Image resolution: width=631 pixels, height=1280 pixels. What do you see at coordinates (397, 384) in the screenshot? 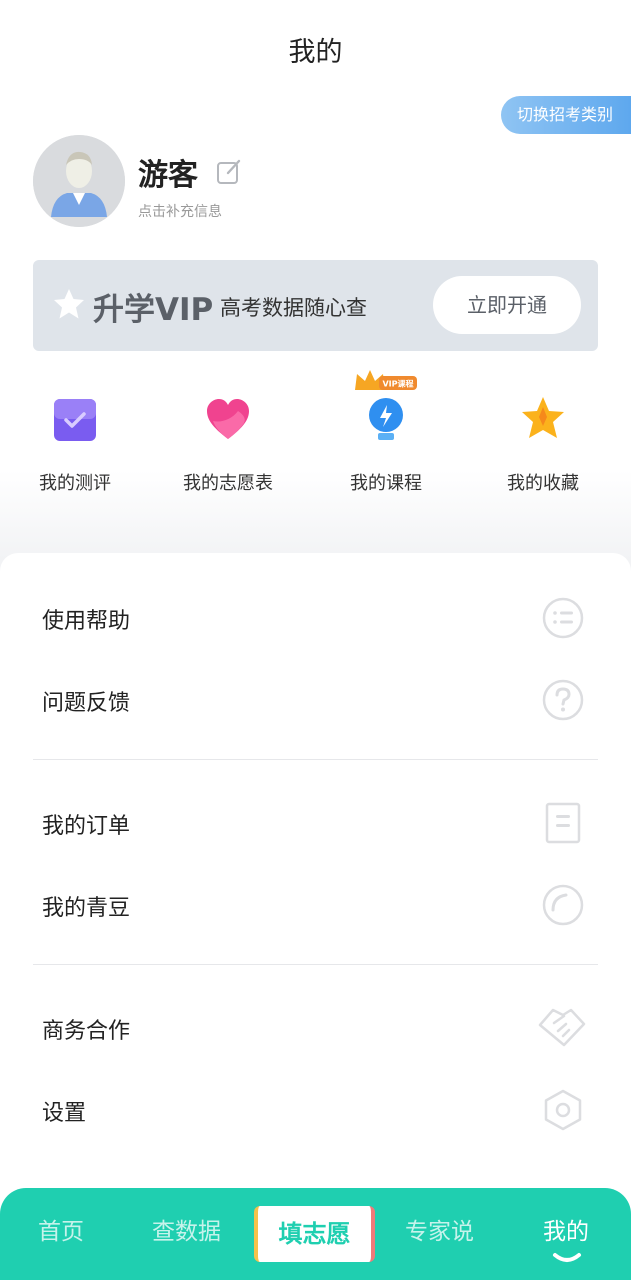
I see `vip-course-badge: VIP课程` at bounding box center [397, 384].